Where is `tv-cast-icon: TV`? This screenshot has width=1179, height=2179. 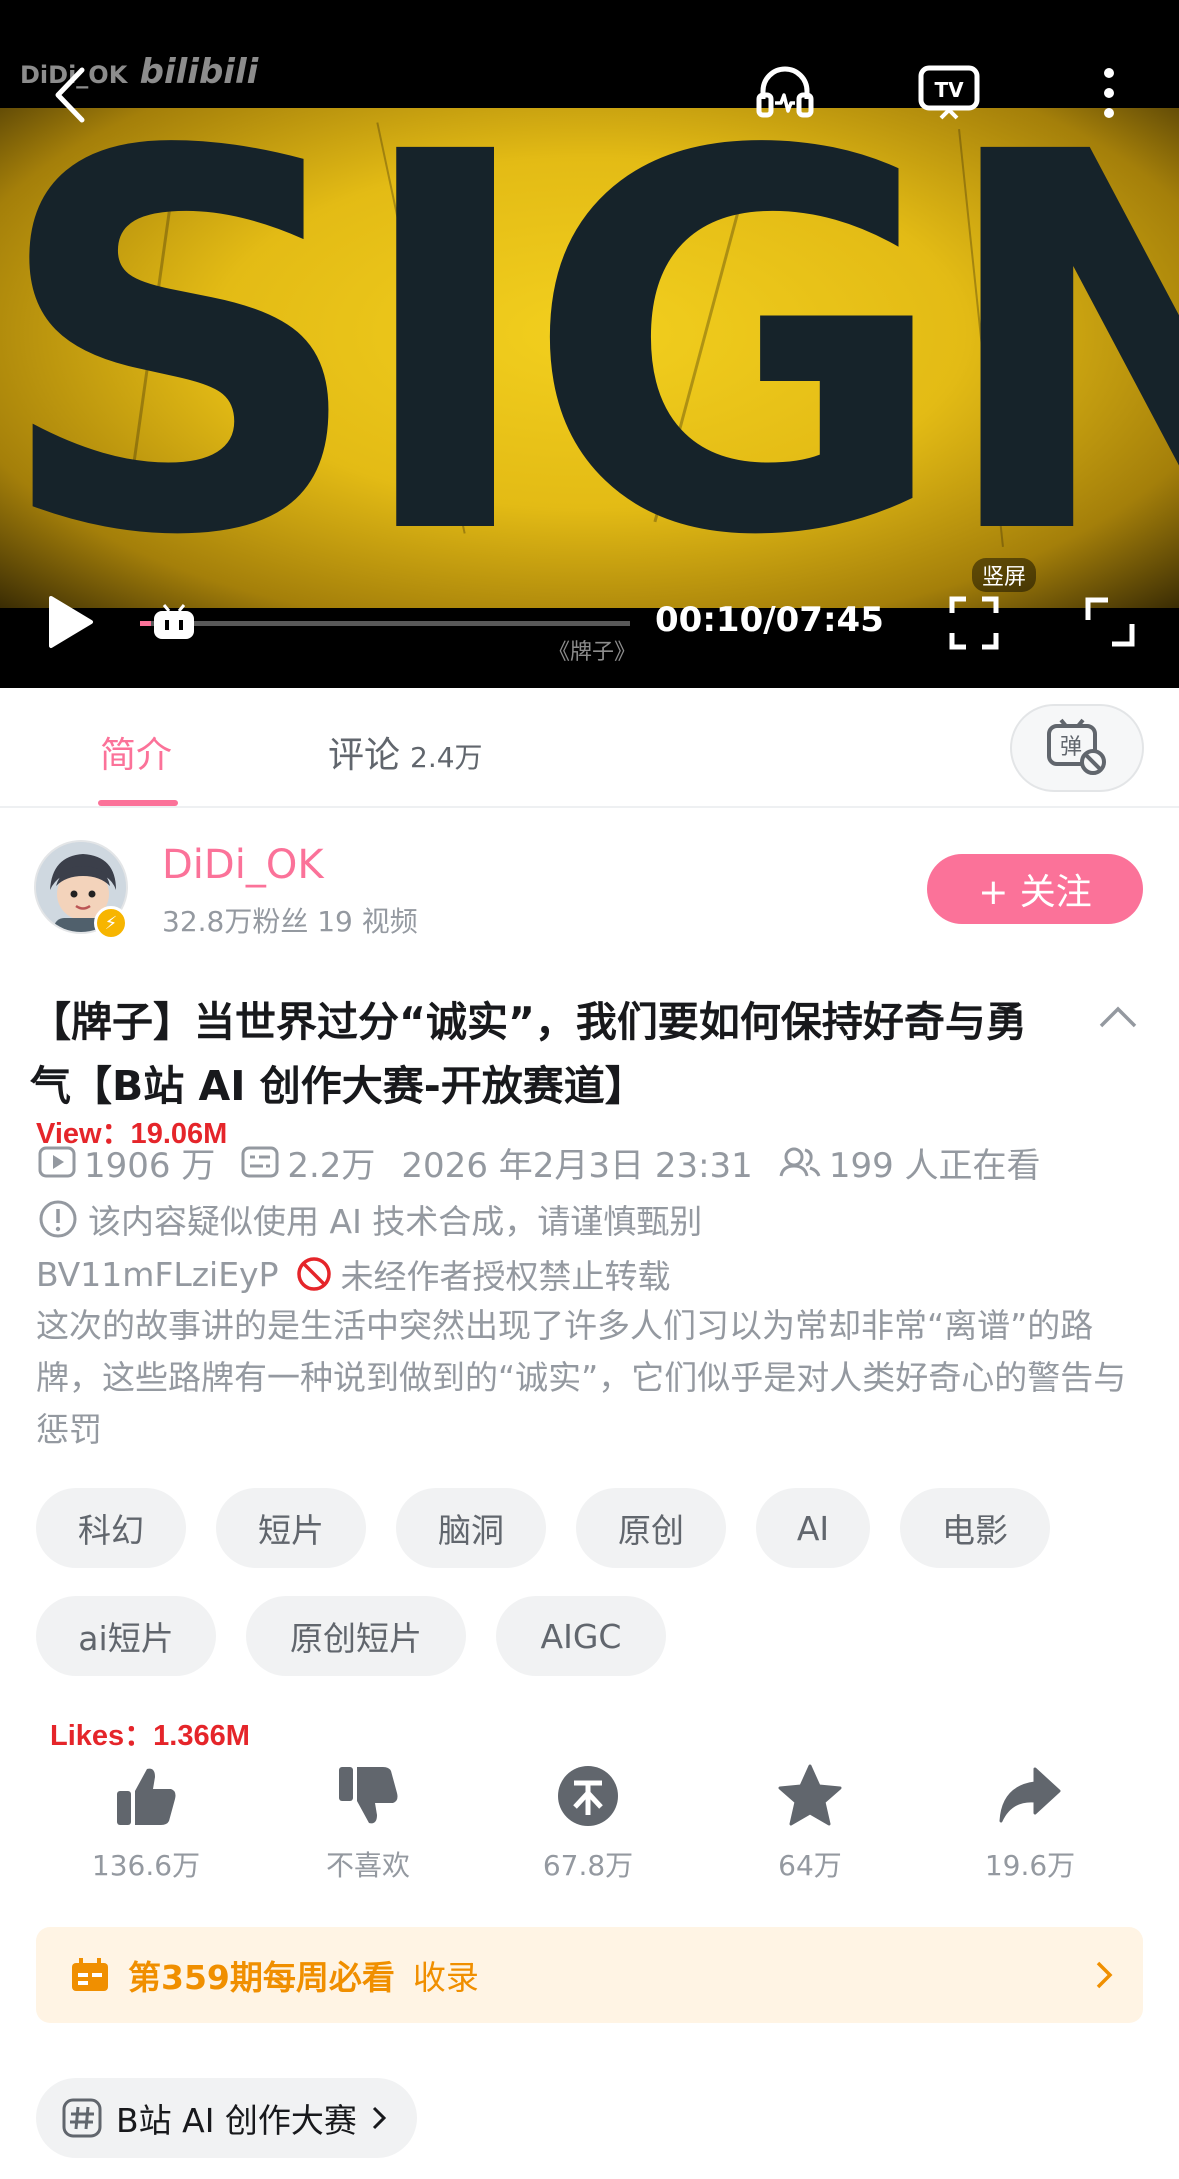 tv-cast-icon: TV is located at coordinates (949, 91).